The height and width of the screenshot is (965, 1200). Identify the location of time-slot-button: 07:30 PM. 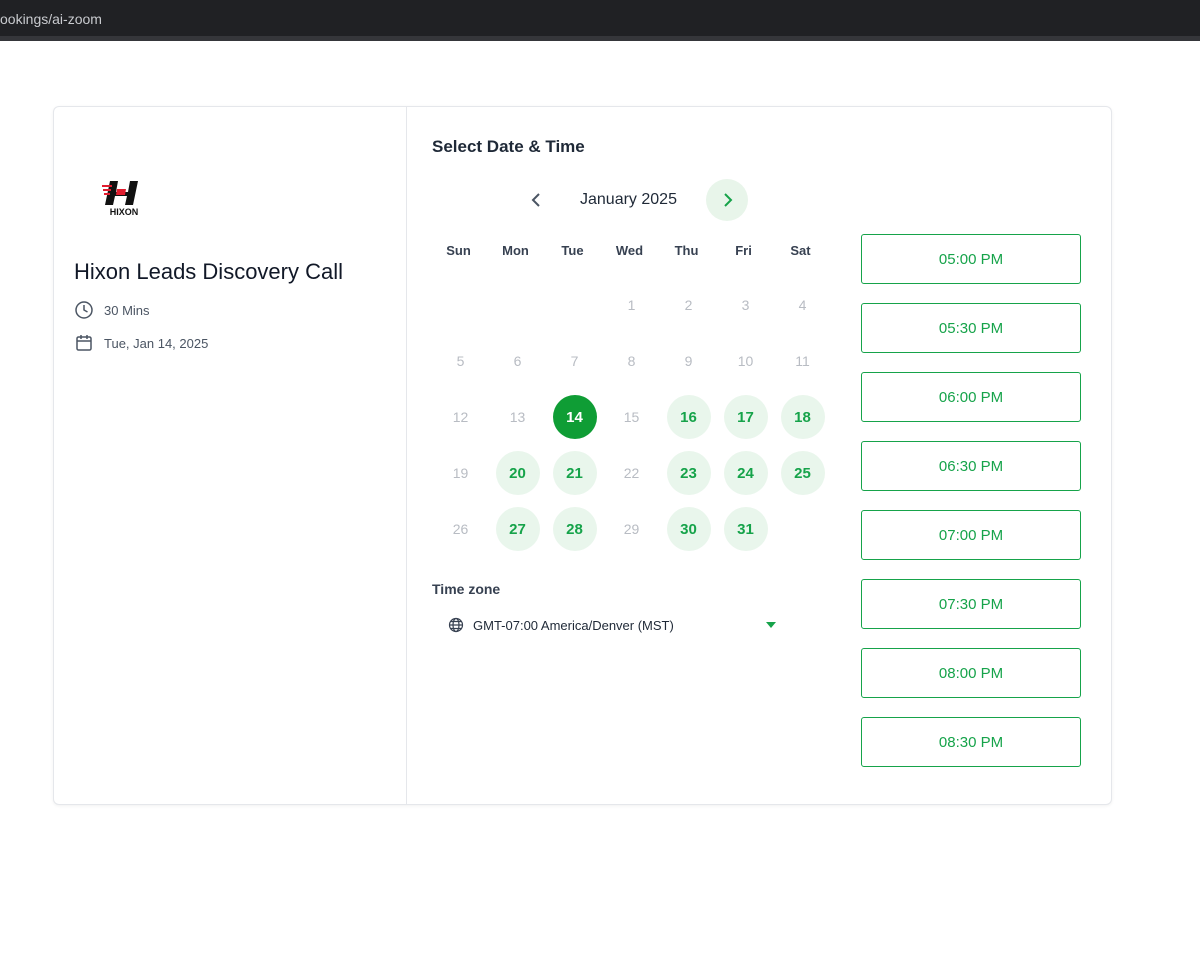
(971, 604).